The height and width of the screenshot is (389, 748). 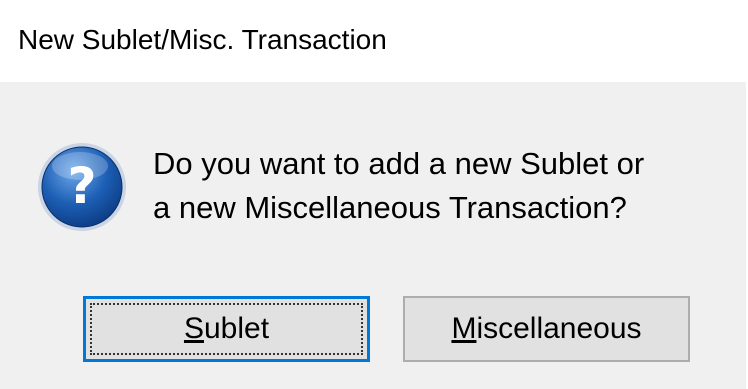 What do you see at coordinates (399, 163) in the screenshot?
I see `message-line-1: Do you want to add a new Sublet or` at bounding box center [399, 163].